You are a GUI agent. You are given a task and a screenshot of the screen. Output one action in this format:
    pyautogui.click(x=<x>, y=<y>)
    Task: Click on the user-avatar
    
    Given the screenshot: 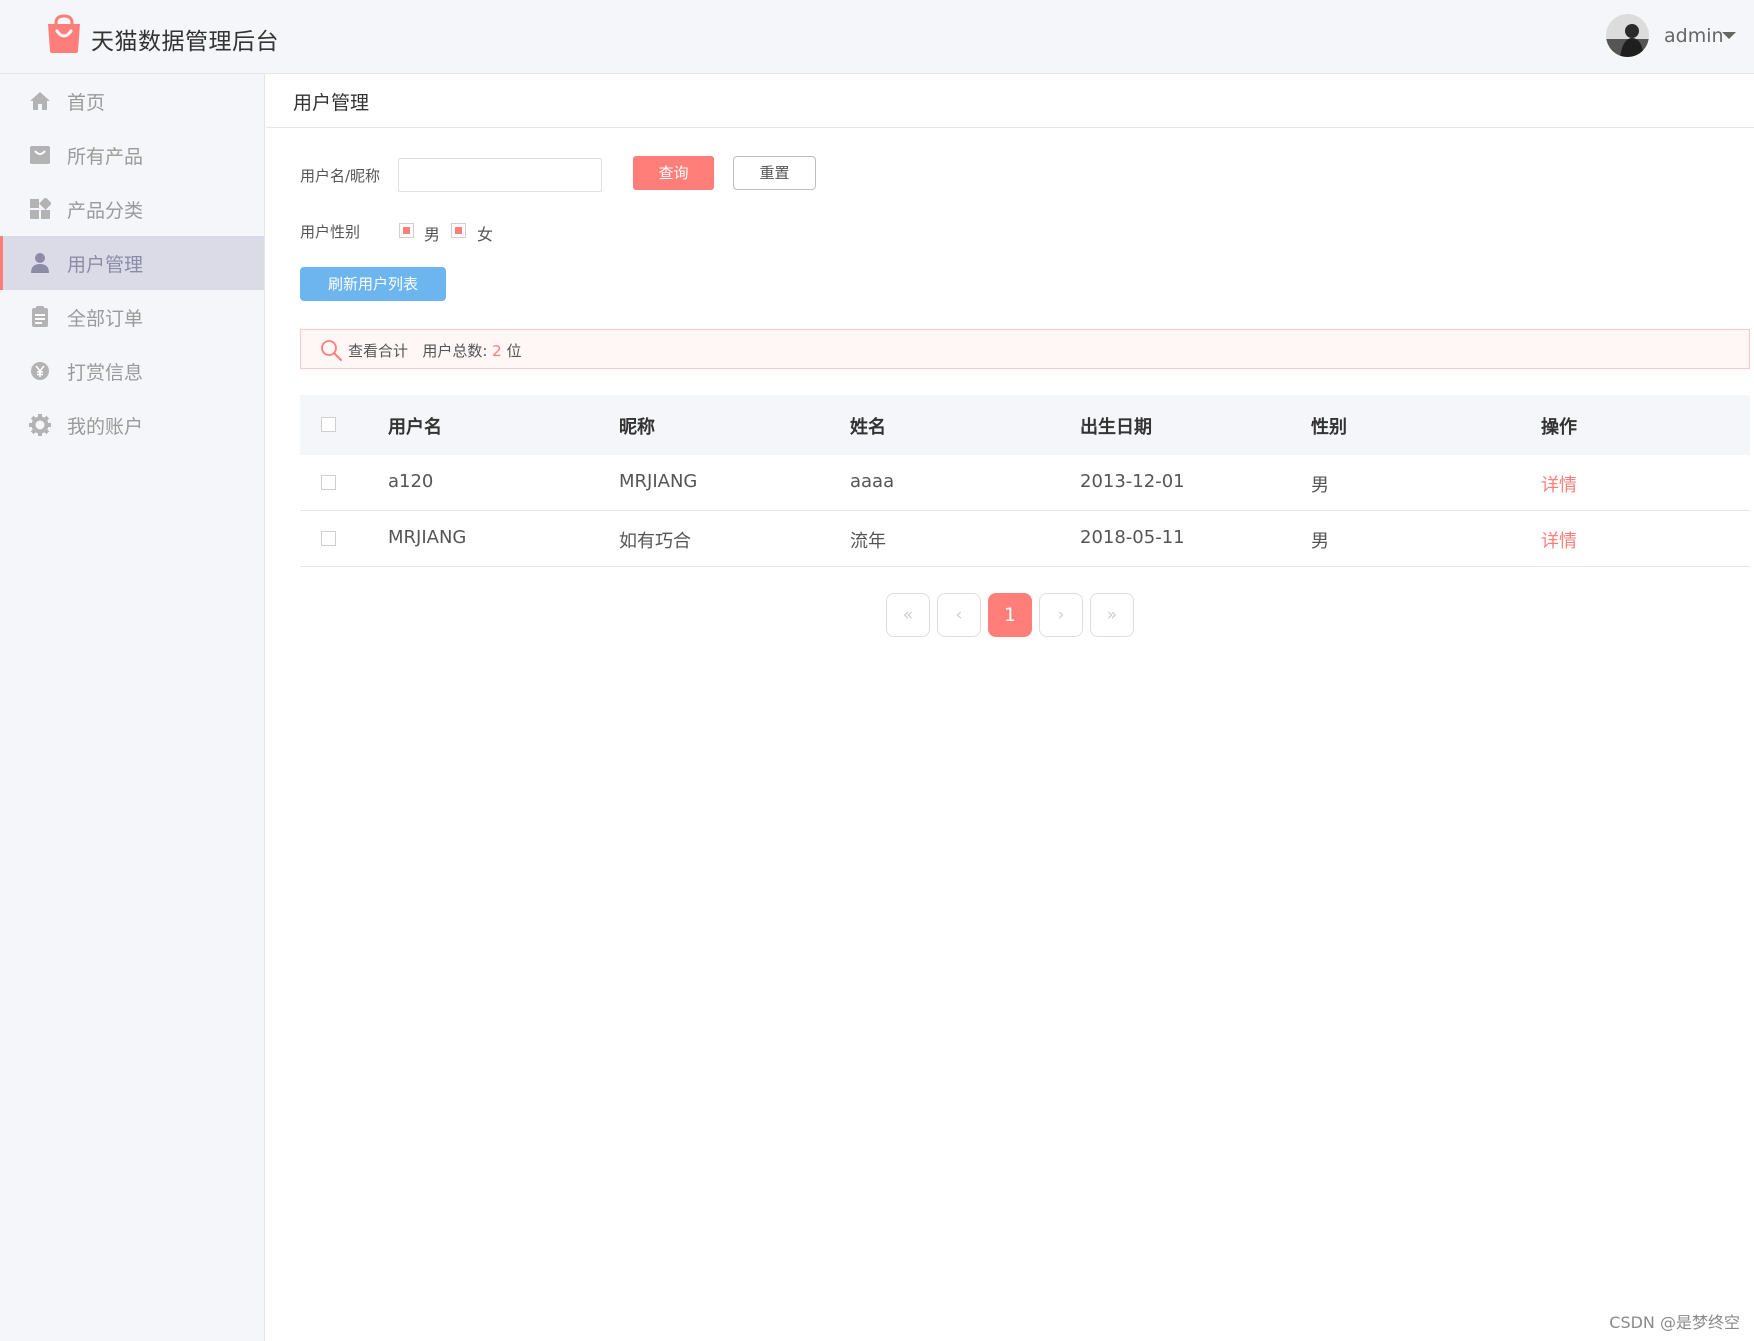 What is the action you would take?
    pyautogui.click(x=1627, y=35)
    